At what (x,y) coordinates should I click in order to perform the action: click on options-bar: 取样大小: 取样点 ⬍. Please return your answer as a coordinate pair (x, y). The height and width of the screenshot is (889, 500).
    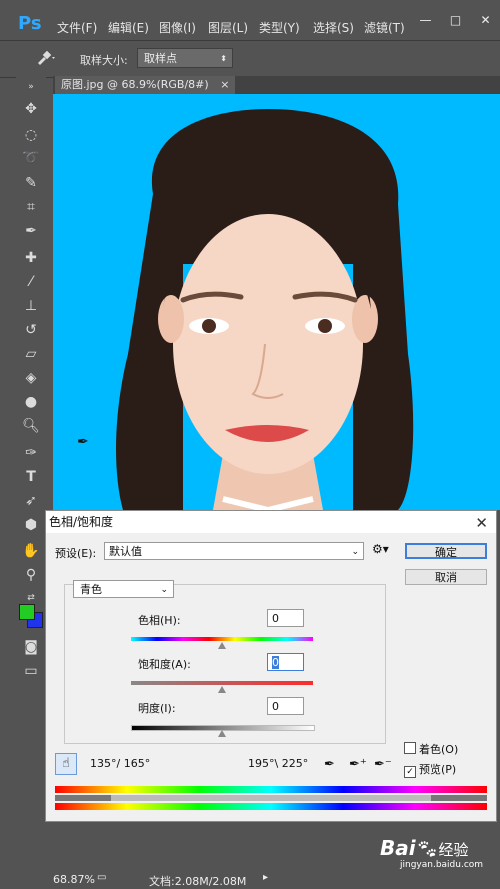
    Looking at the image, I should click on (250, 59).